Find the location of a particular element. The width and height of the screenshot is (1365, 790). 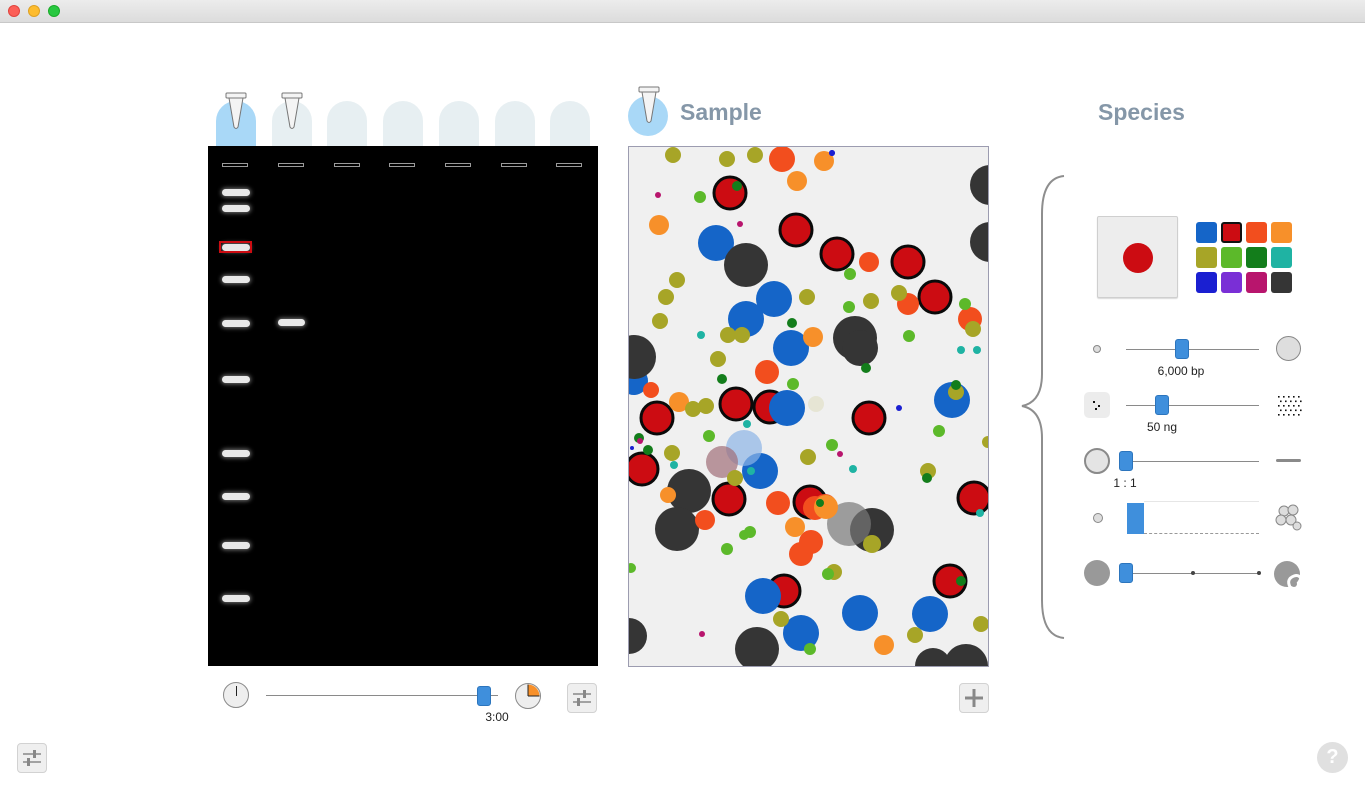

zoom-window-button is located at coordinates (54, 11).